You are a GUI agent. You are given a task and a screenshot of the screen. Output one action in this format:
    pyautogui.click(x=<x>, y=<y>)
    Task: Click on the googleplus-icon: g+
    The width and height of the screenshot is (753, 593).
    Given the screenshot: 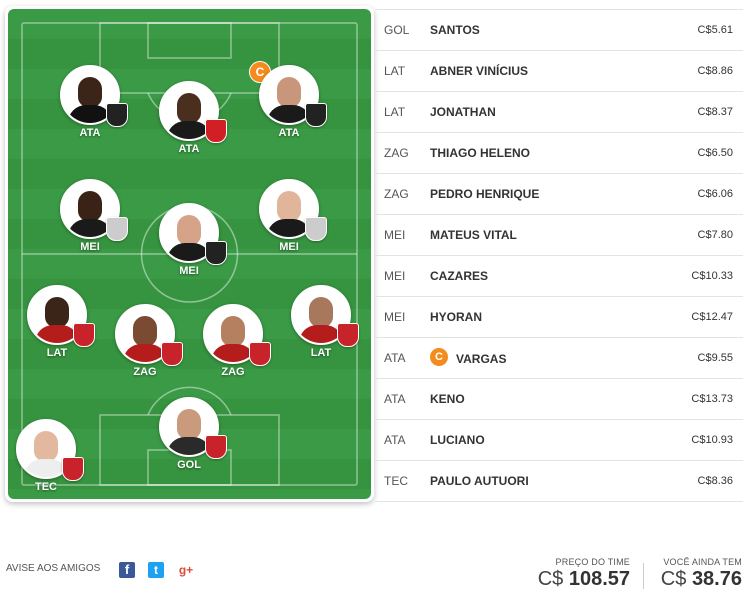 What is the action you would take?
    pyautogui.click(x=186, y=570)
    